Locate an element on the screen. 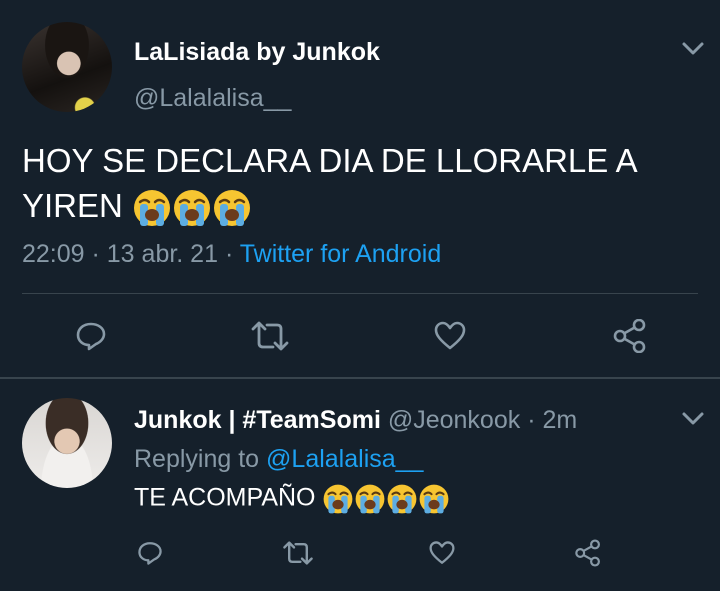 This screenshot has width=720, height=591. reply-tweet-handle: @Jeonkook is located at coordinates (454, 420).